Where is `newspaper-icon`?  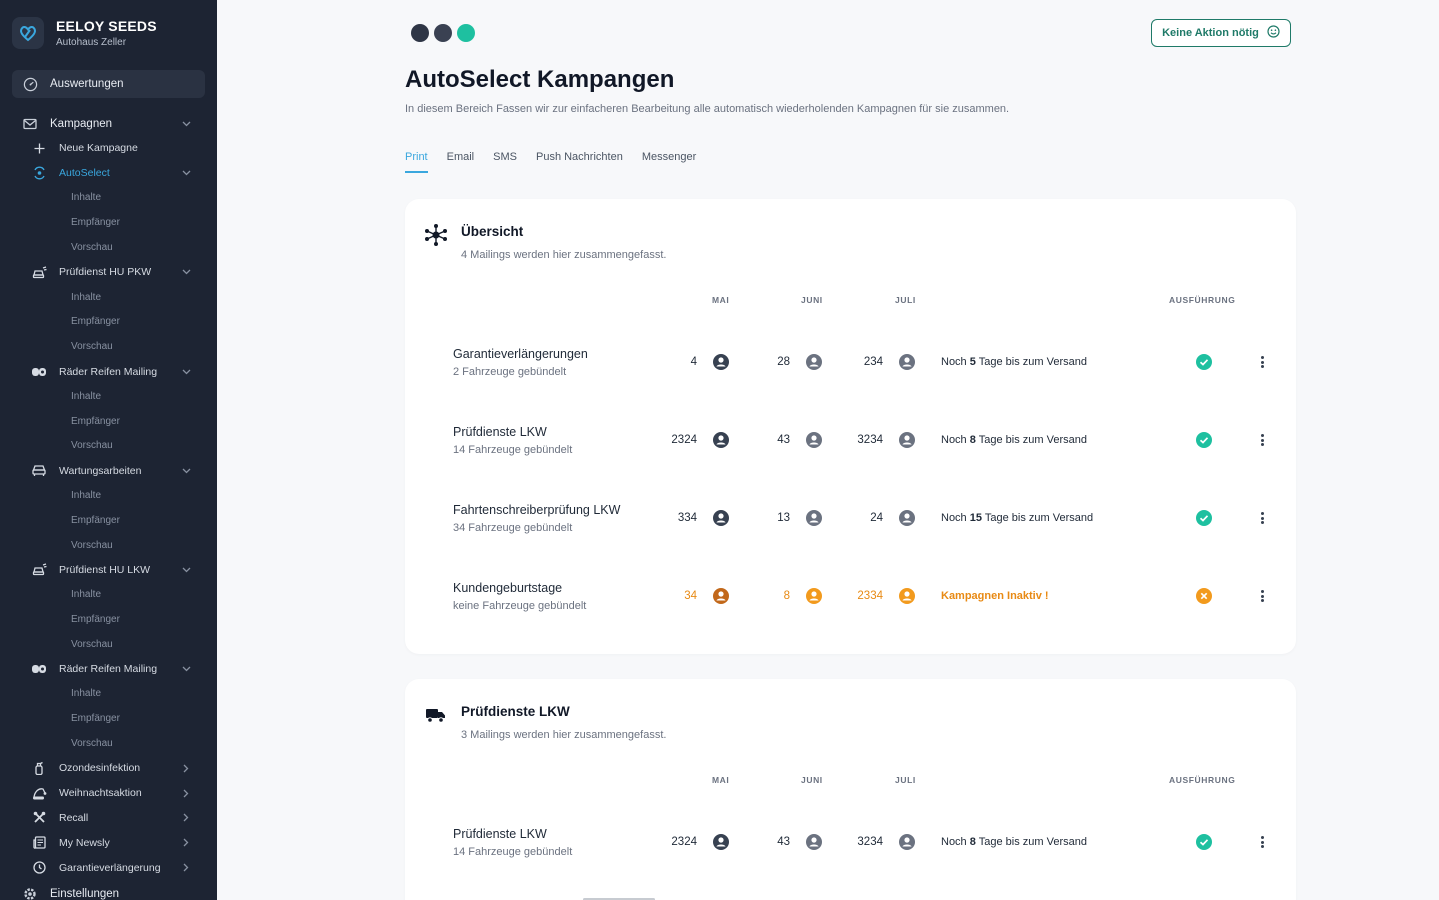
newspaper-icon is located at coordinates (39, 842).